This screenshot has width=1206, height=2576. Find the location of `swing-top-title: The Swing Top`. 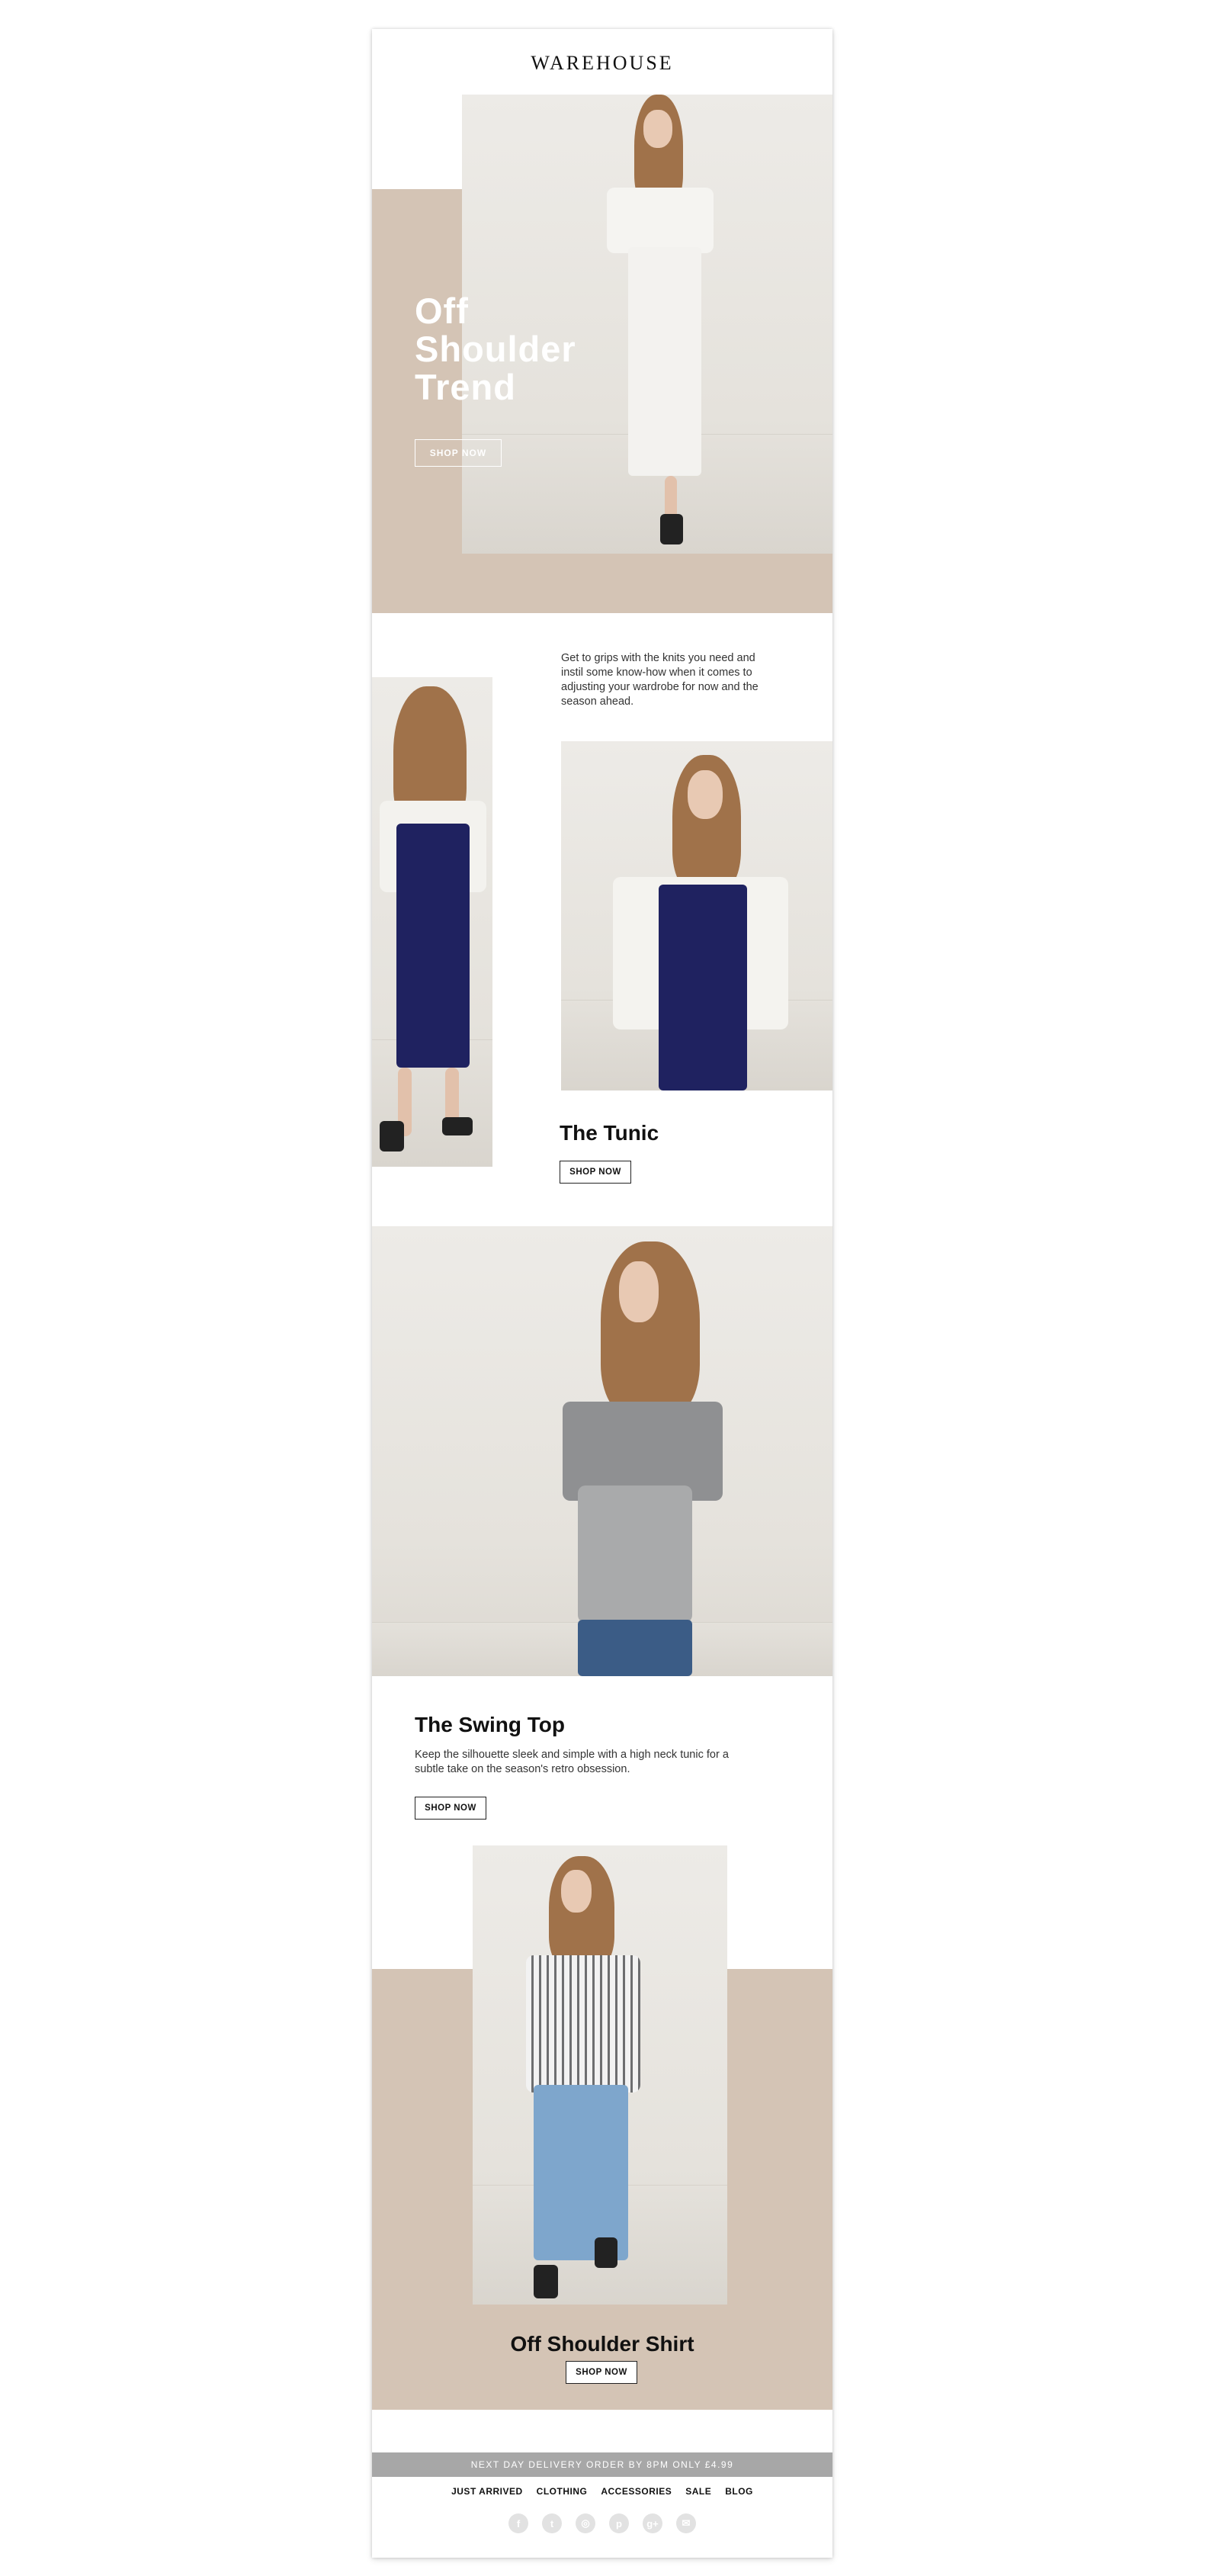

swing-top-title: The Swing Top is located at coordinates (490, 1725).